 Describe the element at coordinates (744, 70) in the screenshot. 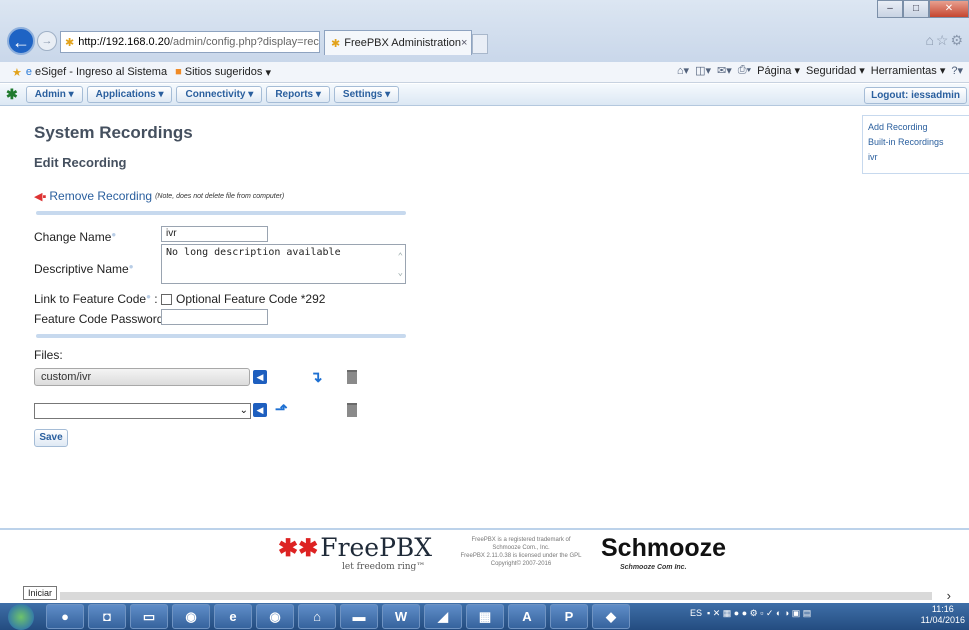

I see `print-icon: ⎙▾` at that location.